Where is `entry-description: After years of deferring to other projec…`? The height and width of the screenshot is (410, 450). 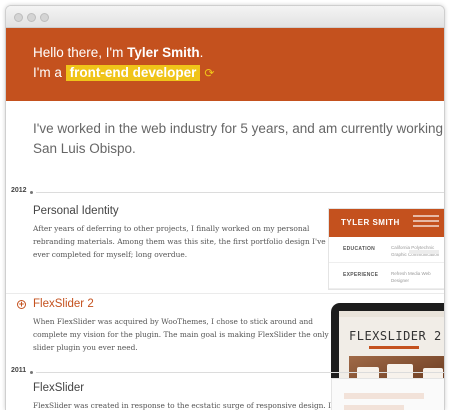
entry-description: After years of deferring to other projec… is located at coordinates (179, 241).